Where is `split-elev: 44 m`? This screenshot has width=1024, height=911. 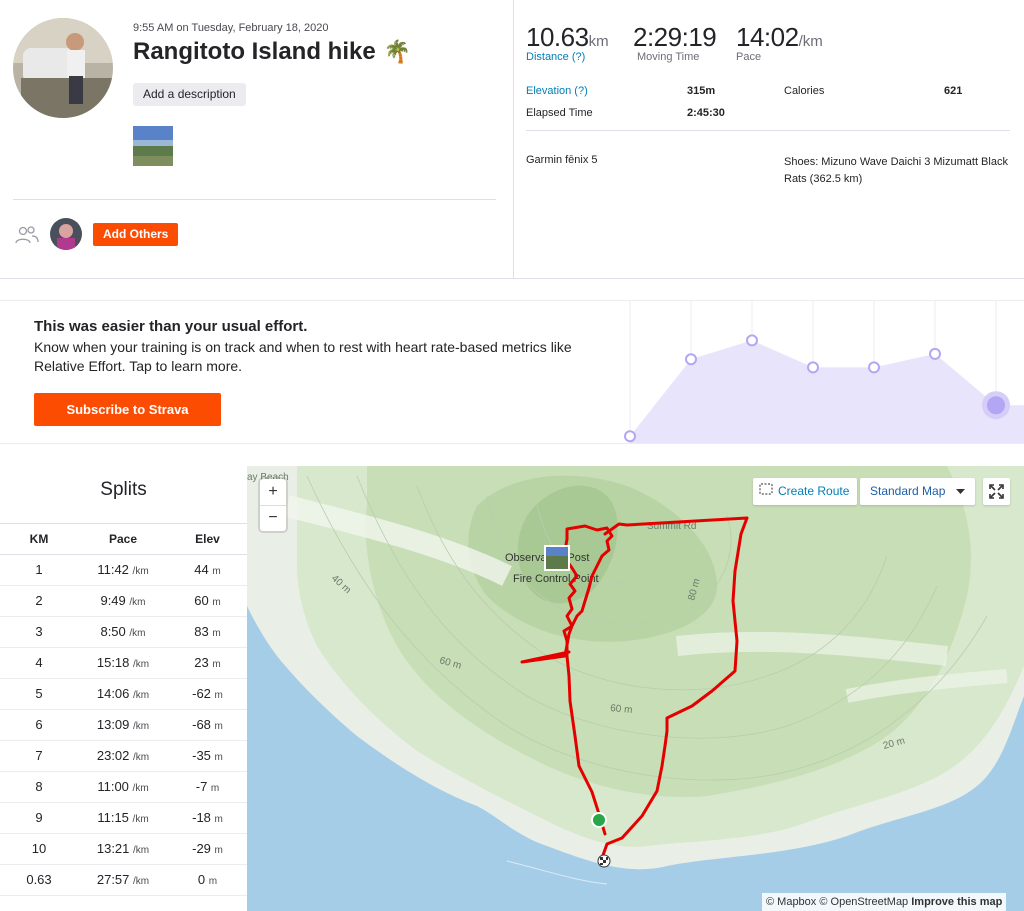
split-elev: 44 m is located at coordinates (207, 570).